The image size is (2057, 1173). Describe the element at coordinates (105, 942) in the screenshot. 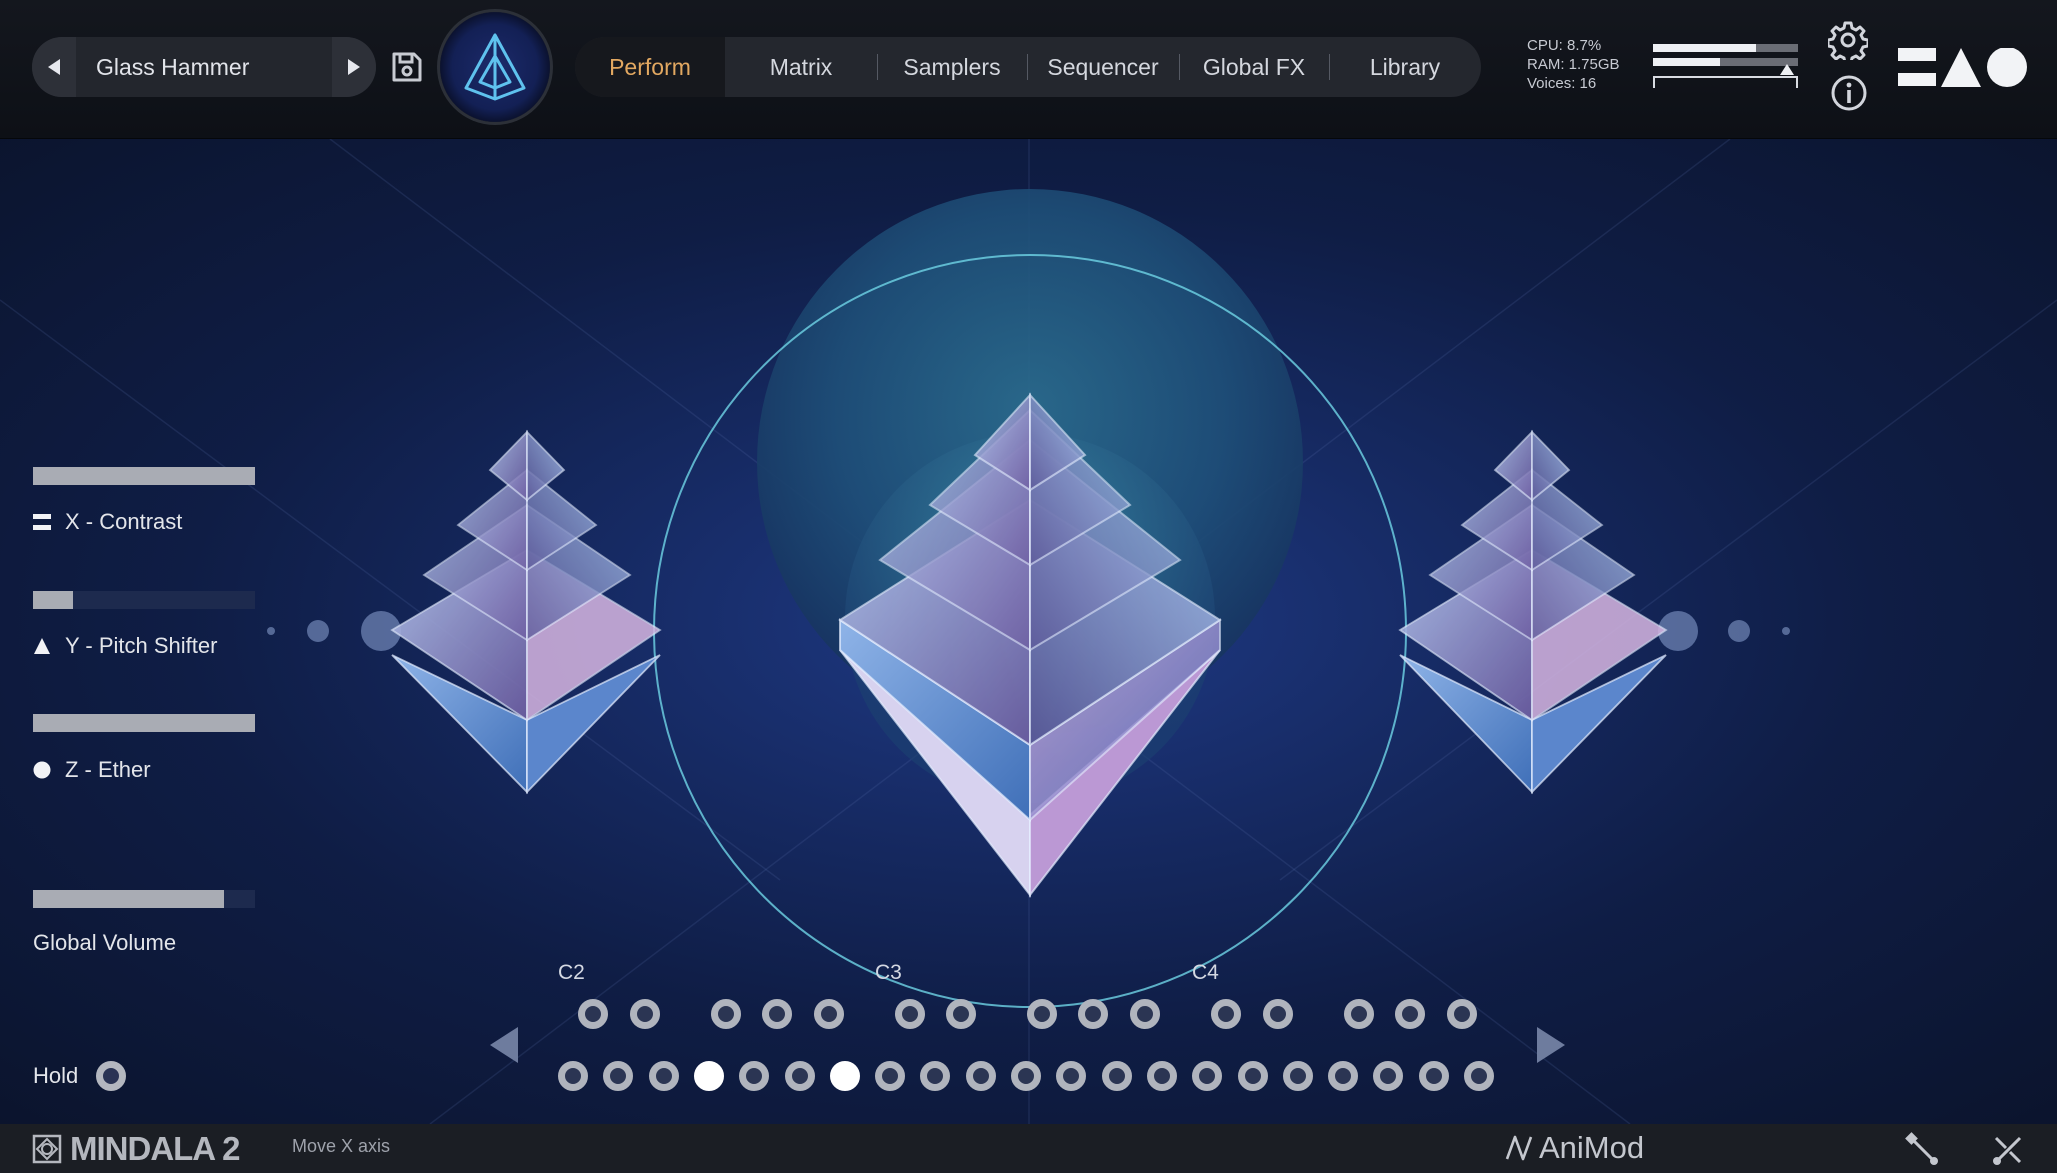

I see `global-volume-label: Global Volume` at that location.